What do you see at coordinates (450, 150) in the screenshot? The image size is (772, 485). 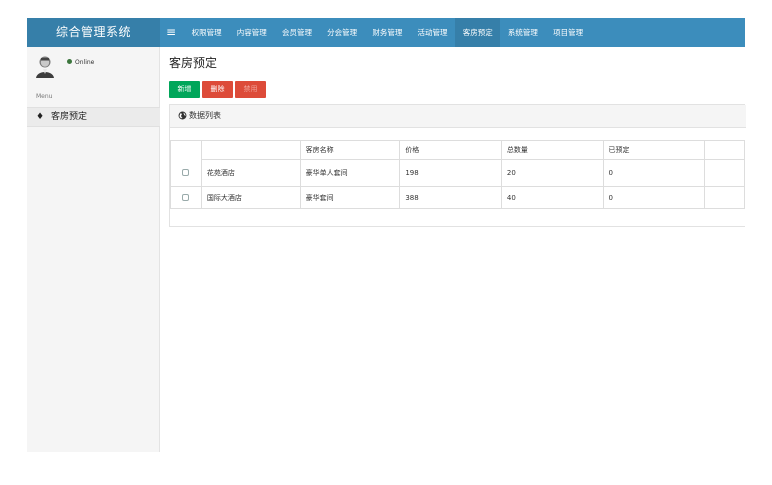 I see `column-header: 价格` at bounding box center [450, 150].